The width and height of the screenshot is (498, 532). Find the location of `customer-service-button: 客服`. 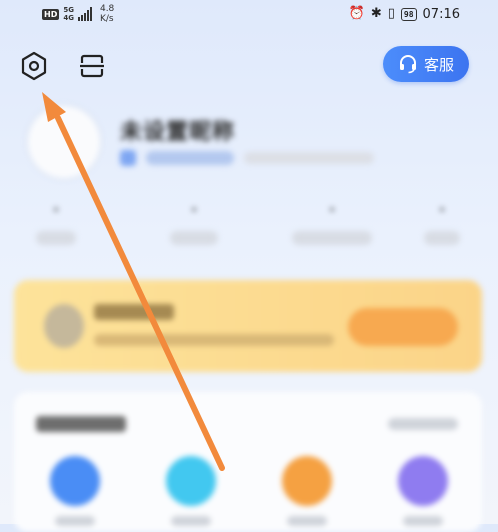

customer-service-button: 客服 is located at coordinates (426, 64).